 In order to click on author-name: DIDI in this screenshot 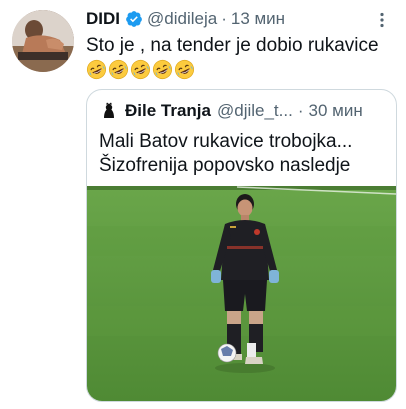, I will do `click(103, 19)`.